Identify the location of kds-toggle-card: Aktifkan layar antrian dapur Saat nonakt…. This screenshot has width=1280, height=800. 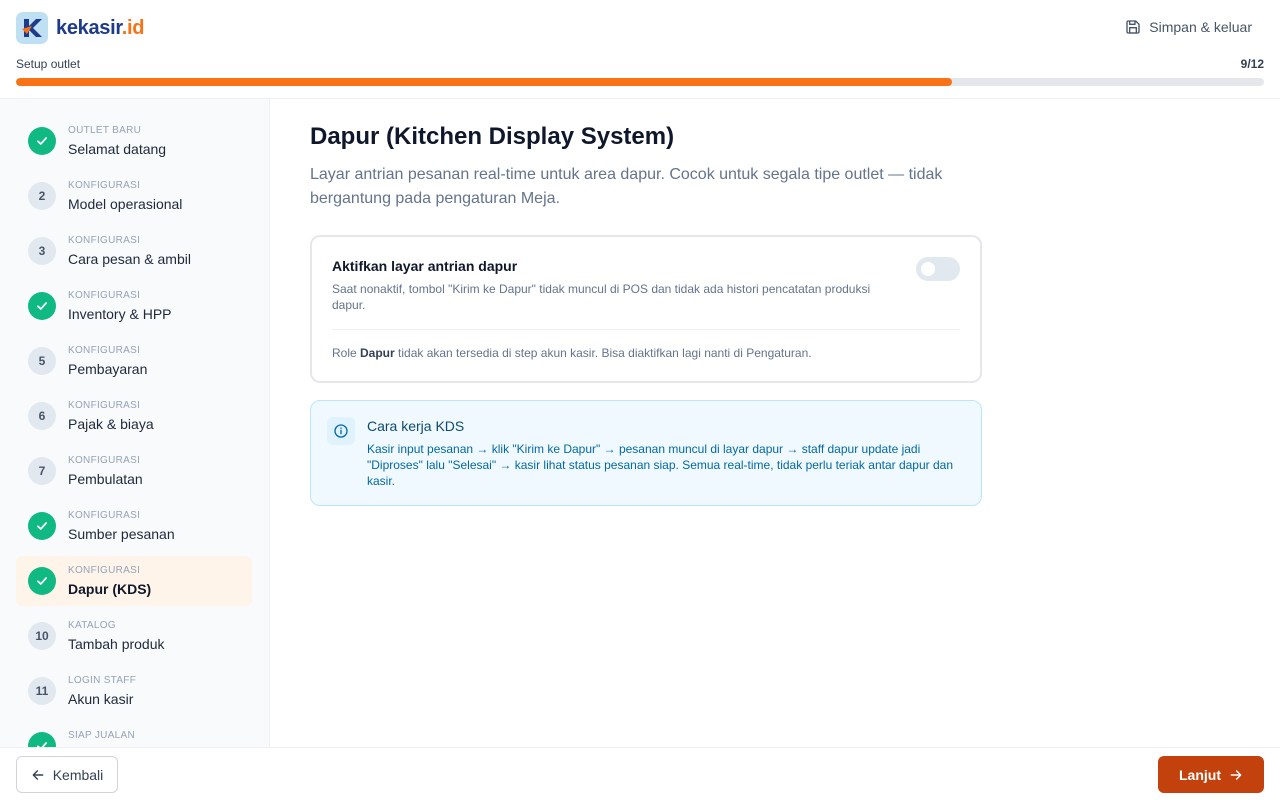
(646, 309).